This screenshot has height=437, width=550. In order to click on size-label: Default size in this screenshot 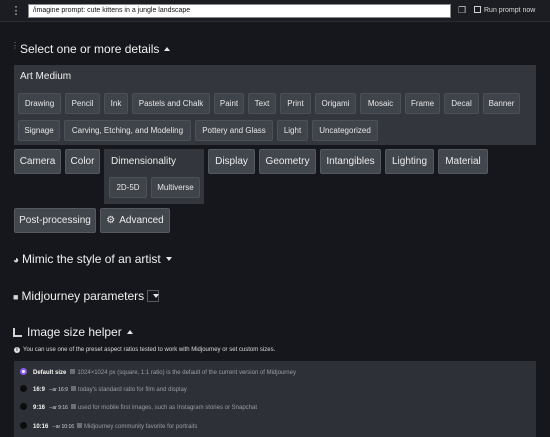, I will do `click(50, 373)`.